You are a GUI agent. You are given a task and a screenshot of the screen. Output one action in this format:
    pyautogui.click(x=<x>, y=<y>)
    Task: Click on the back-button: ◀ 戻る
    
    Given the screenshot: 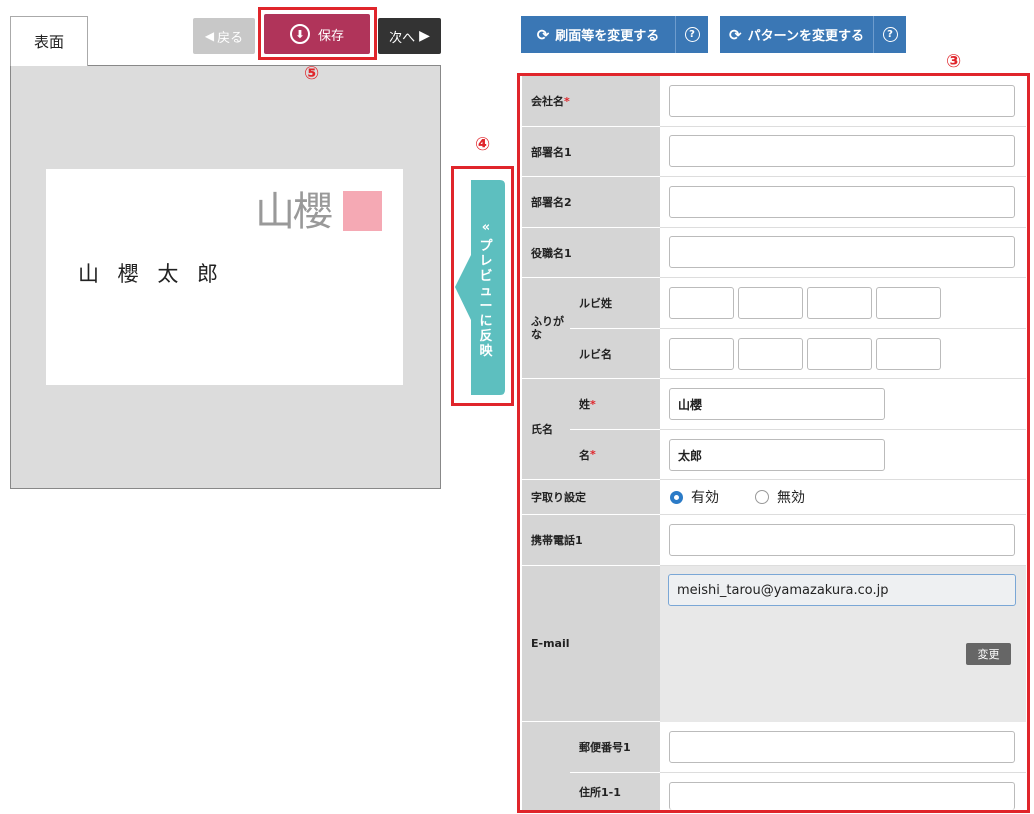 What is the action you would take?
    pyautogui.click(x=224, y=36)
    